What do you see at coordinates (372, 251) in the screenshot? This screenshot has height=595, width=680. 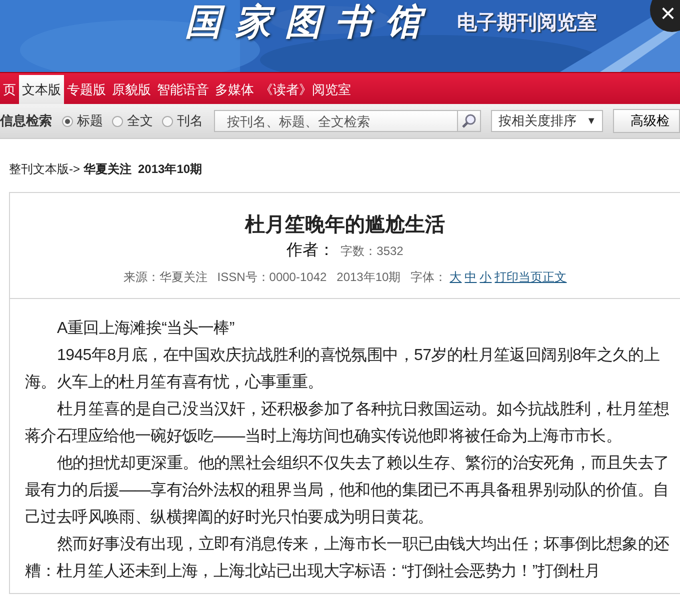 I see `word-count: 字数：3532` at bounding box center [372, 251].